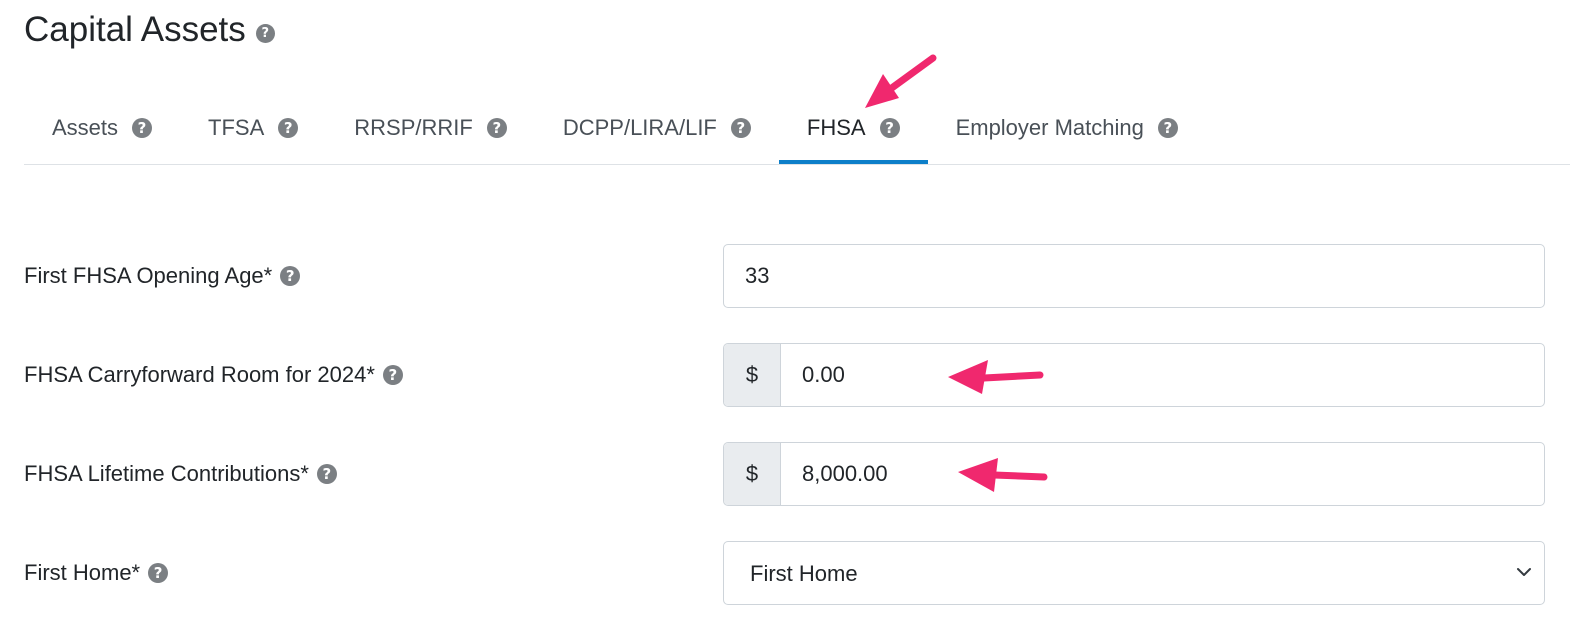 The width and height of the screenshot is (1570, 632). I want to click on lifetime-label: FHSA Lifetime Contributions* ?, so click(180, 474).